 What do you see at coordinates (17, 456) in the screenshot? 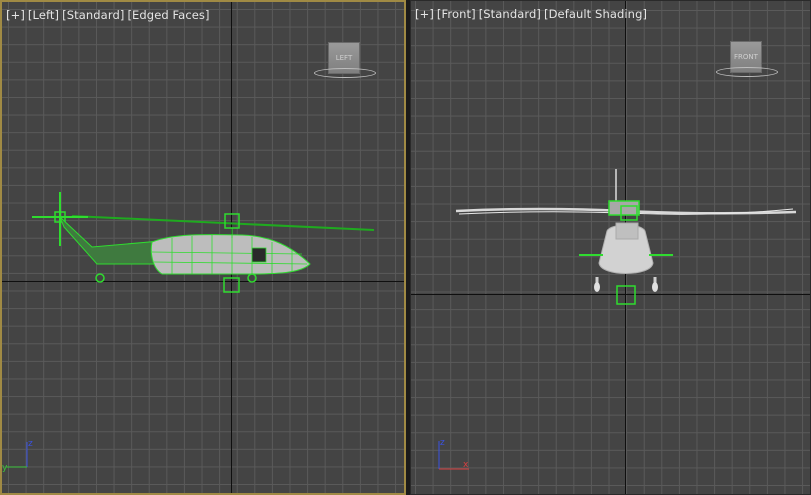
I see `axis-tripod: z y` at bounding box center [17, 456].